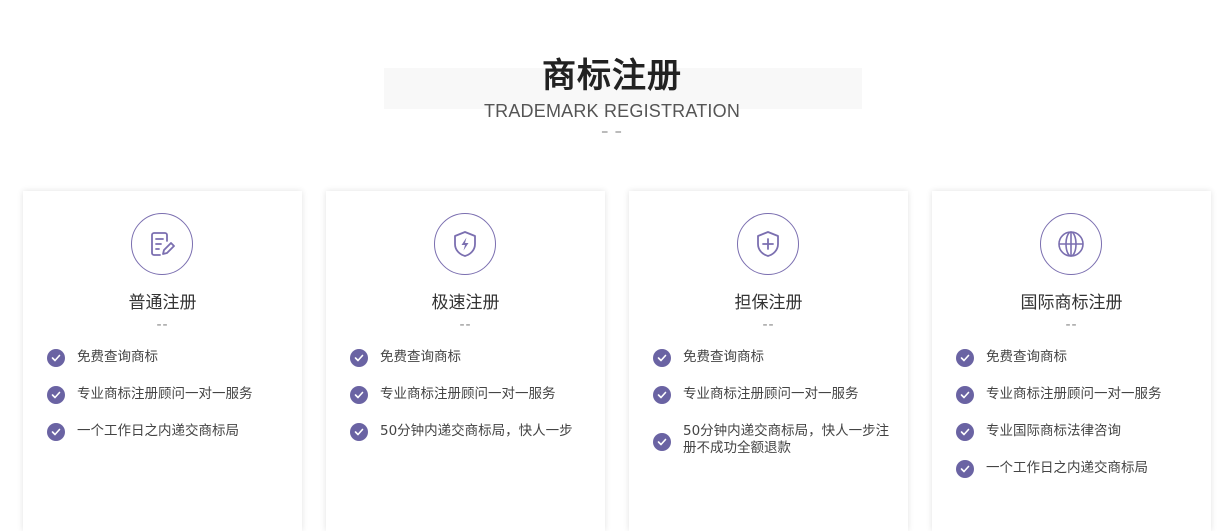 The image size is (1224, 531). What do you see at coordinates (612, 111) in the screenshot?
I see `page-subtitle: TRADEMARK REGISTRATION` at bounding box center [612, 111].